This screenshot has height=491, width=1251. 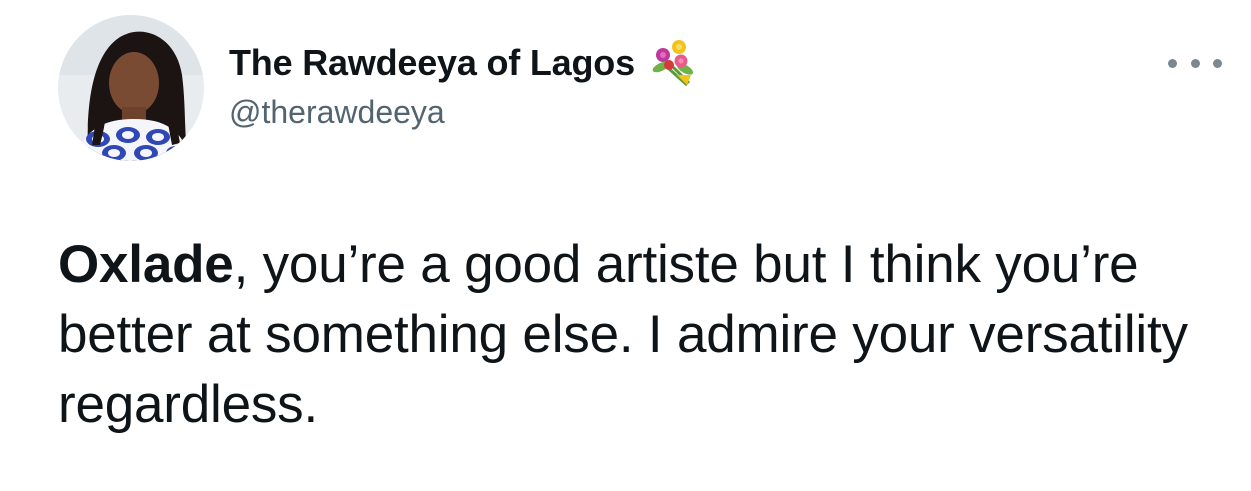 I want to click on avatar, so click(x=131, y=88).